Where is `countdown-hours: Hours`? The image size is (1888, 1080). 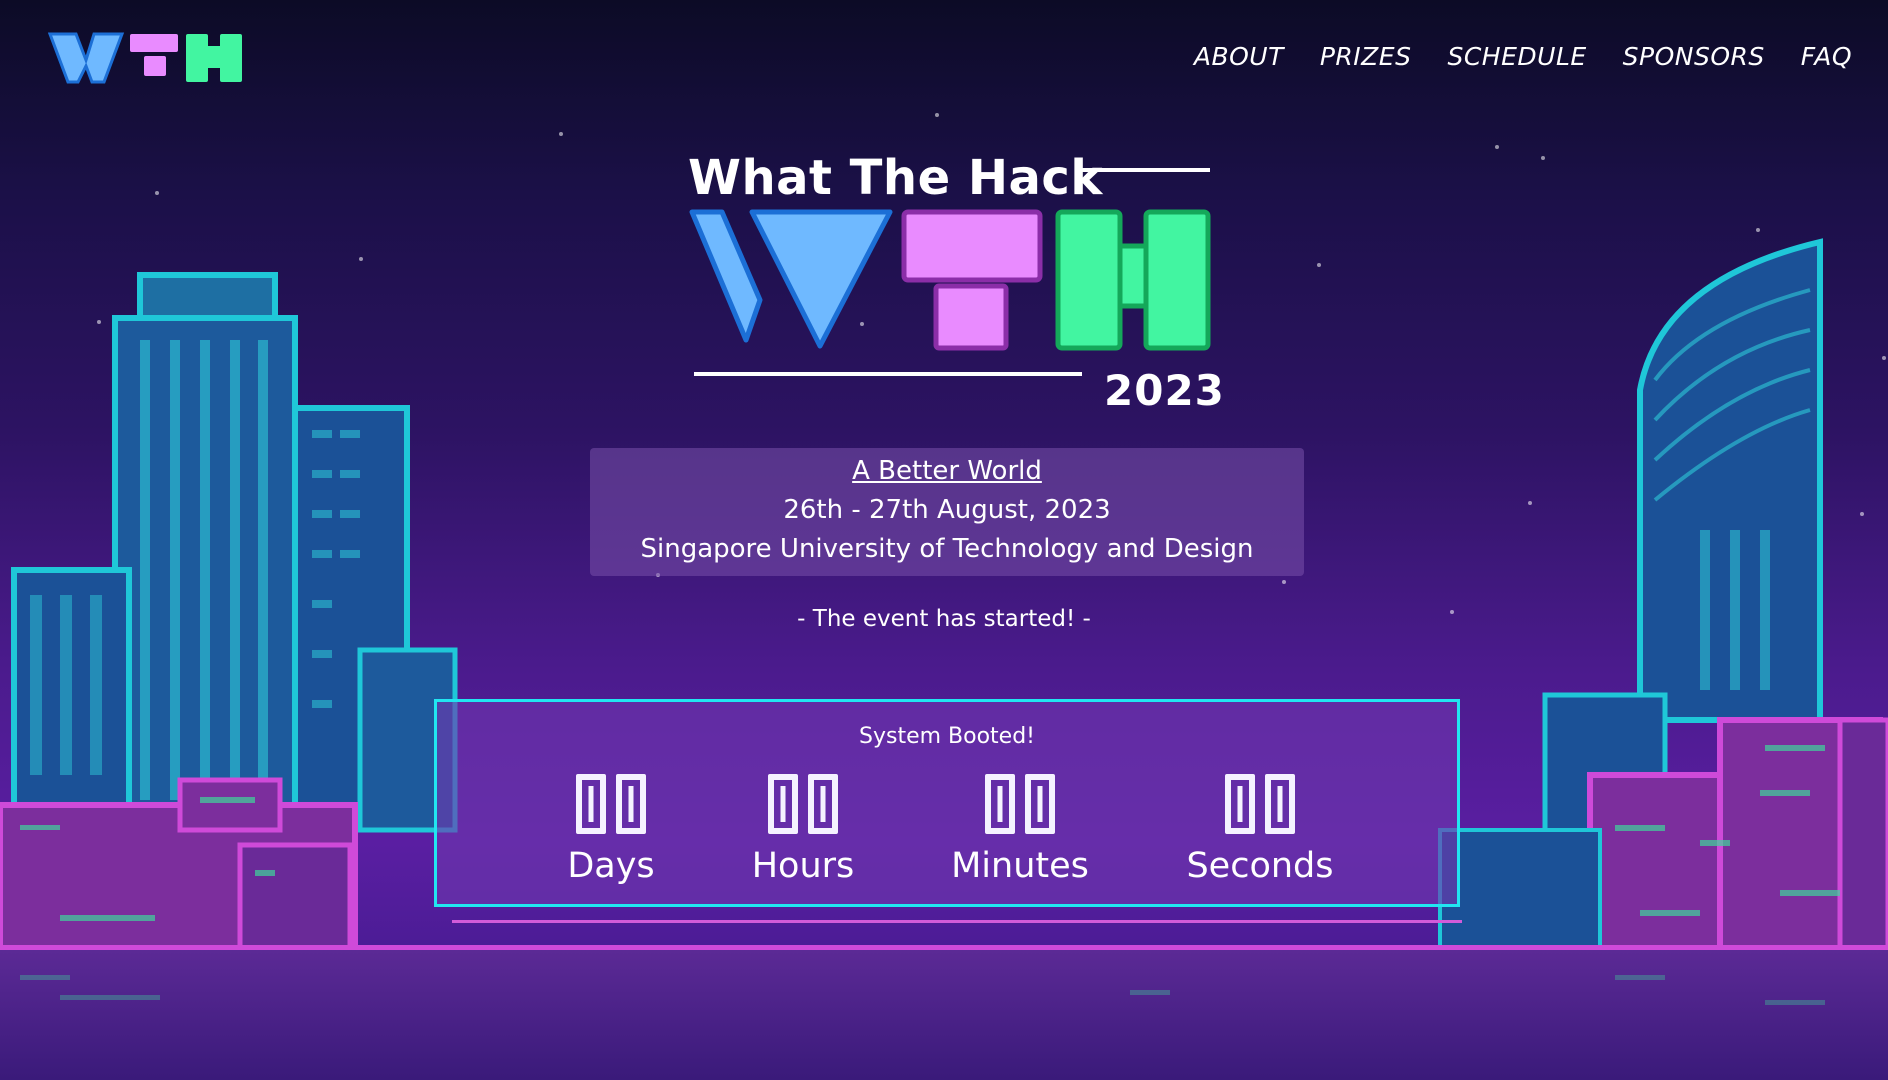 countdown-hours: Hours is located at coordinates (803, 830).